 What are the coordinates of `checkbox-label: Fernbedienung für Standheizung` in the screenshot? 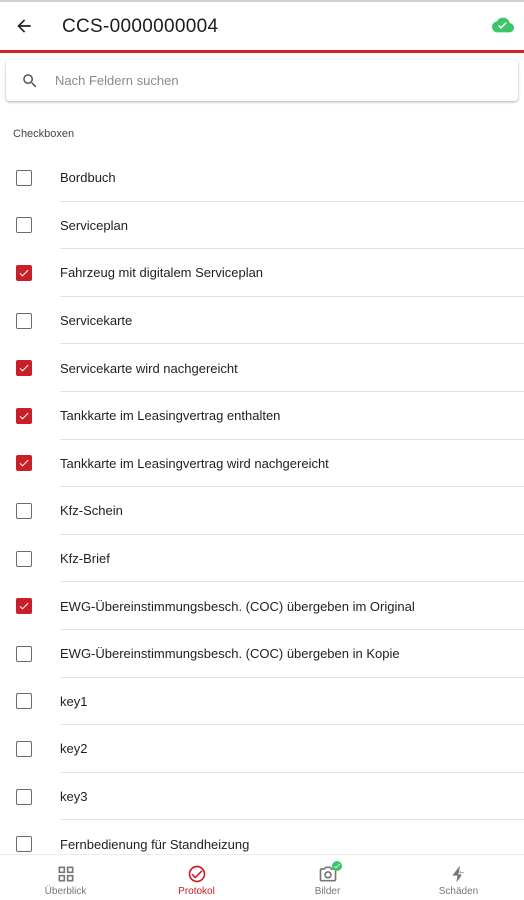 It's located at (155, 844).